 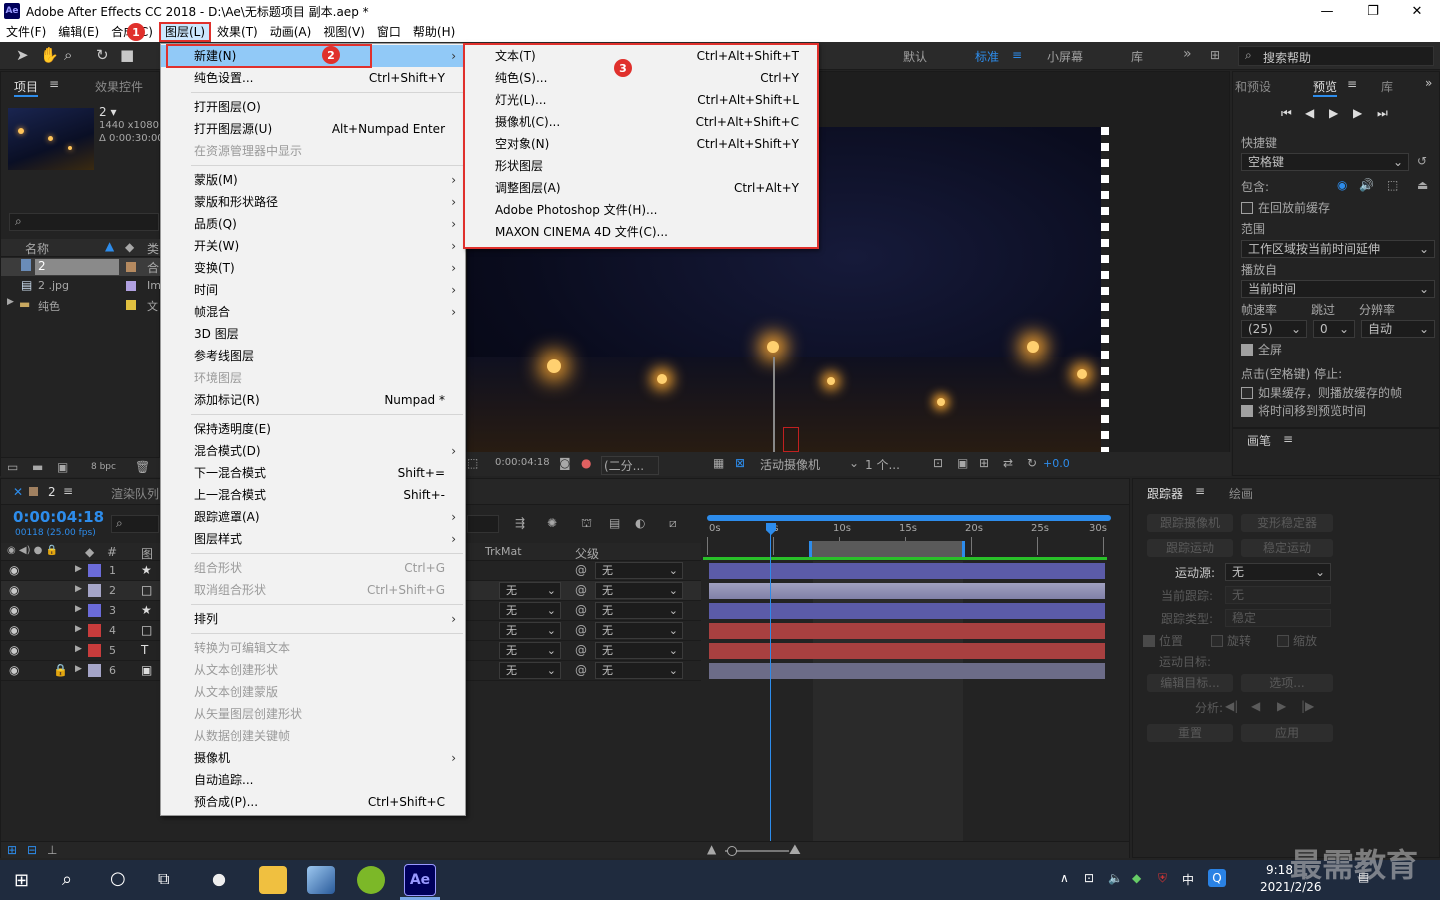 What do you see at coordinates (673, 523) in the screenshot?
I see `graph-editor-icon: ⧄` at bounding box center [673, 523].